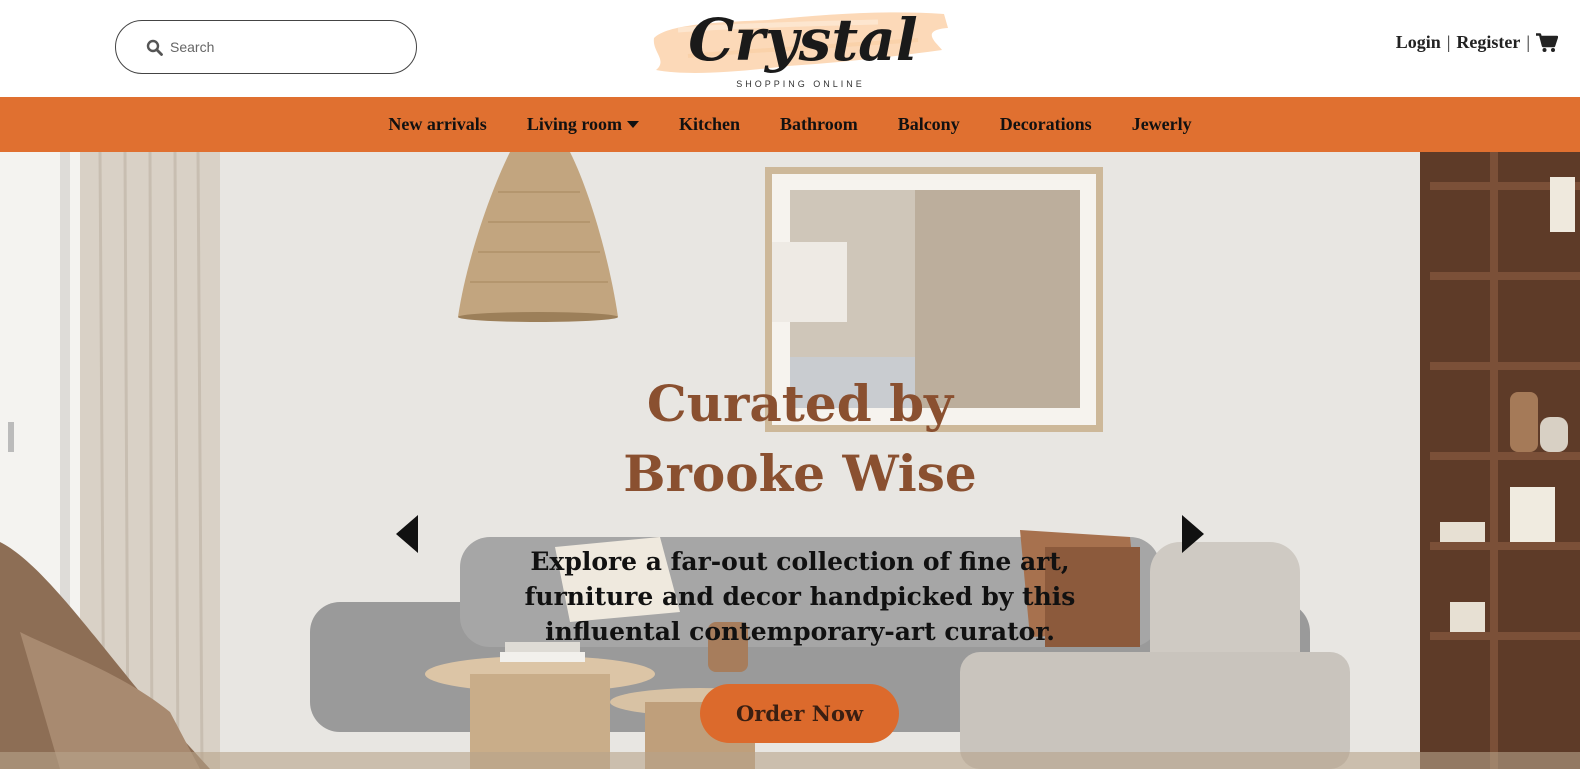 This screenshot has width=1580, height=769. I want to click on search-input, so click(285, 47).